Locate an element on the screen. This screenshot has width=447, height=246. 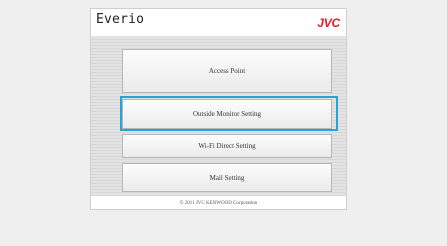
header: Everio JVC is located at coordinates (218, 23).